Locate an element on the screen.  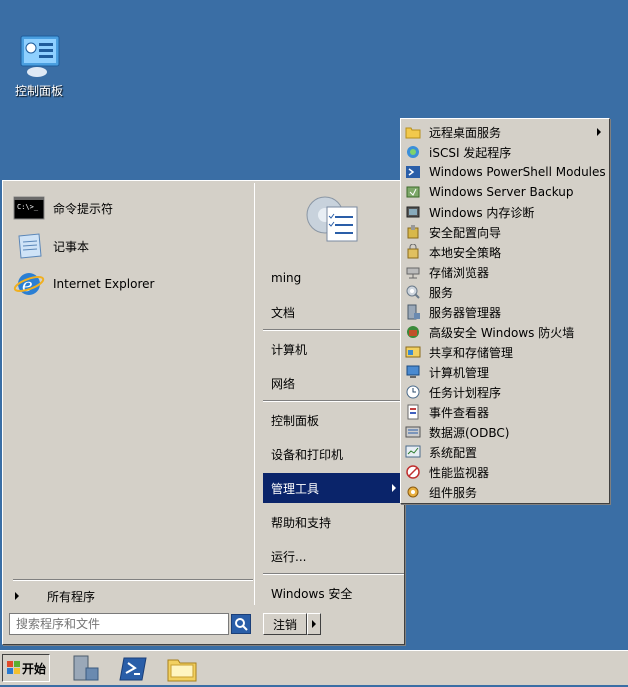
submenu-item-component-services: 组件服务 is located at coordinates (505, 492).